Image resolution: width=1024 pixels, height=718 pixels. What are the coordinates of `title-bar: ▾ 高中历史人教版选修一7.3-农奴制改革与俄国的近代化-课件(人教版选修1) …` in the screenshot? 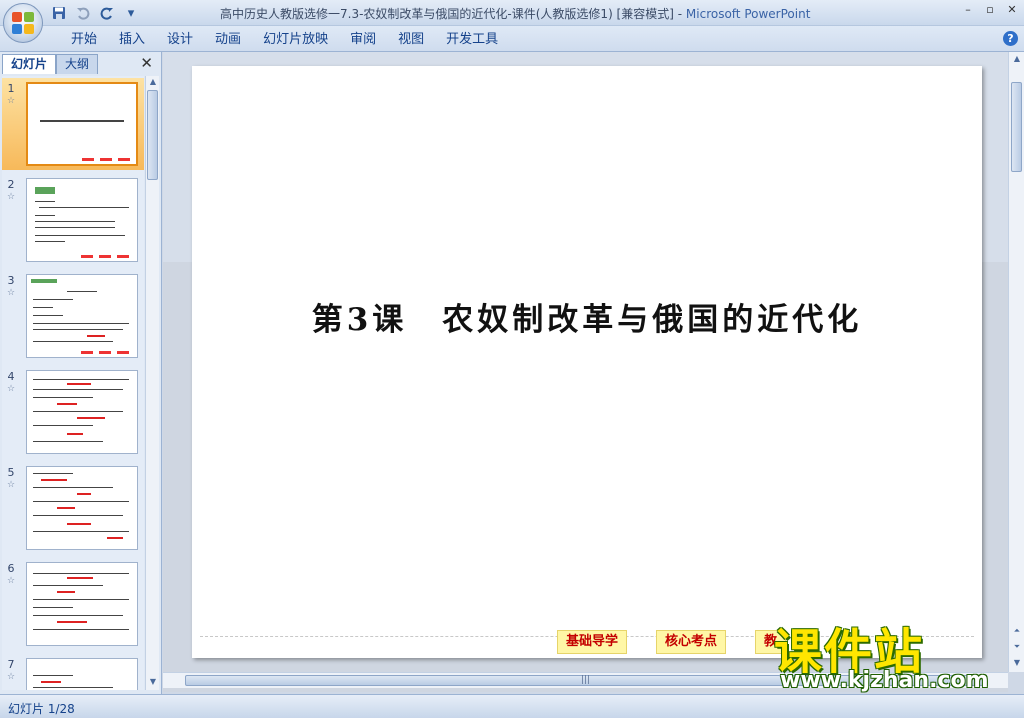 It's located at (512, 13).